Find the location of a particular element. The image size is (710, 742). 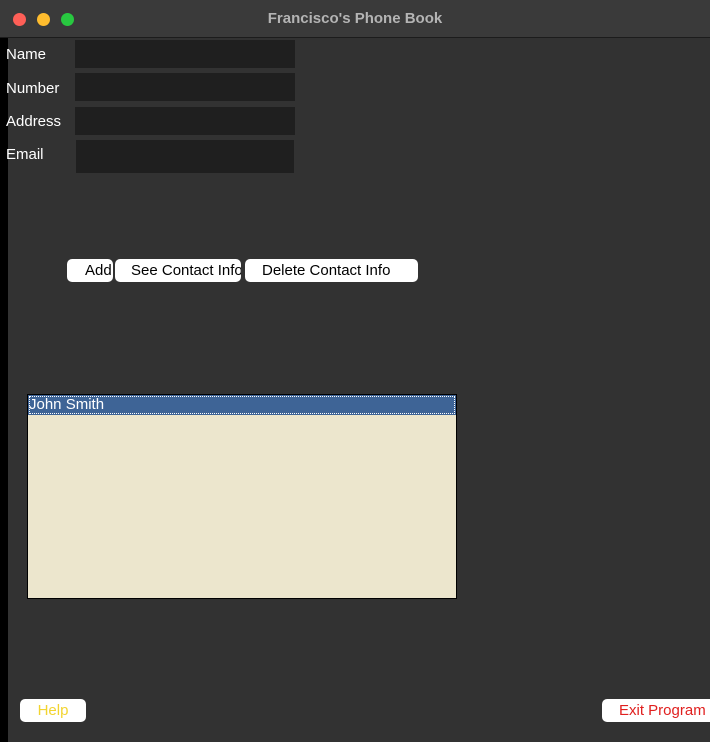

add-contact-button: Add is located at coordinates (90, 270).